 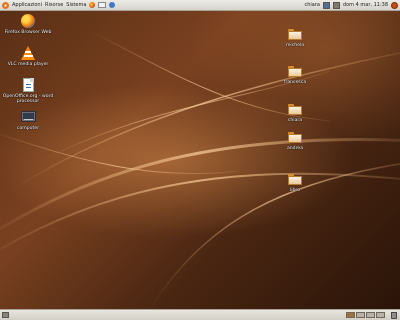 I want to click on power-icon, so click(x=394, y=5).